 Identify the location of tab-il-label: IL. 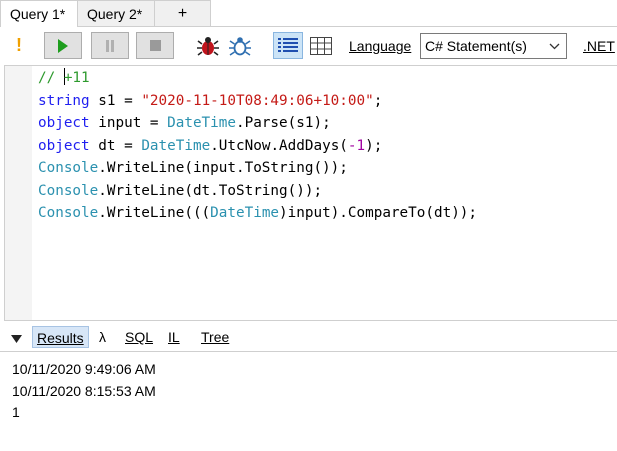
(174, 337).